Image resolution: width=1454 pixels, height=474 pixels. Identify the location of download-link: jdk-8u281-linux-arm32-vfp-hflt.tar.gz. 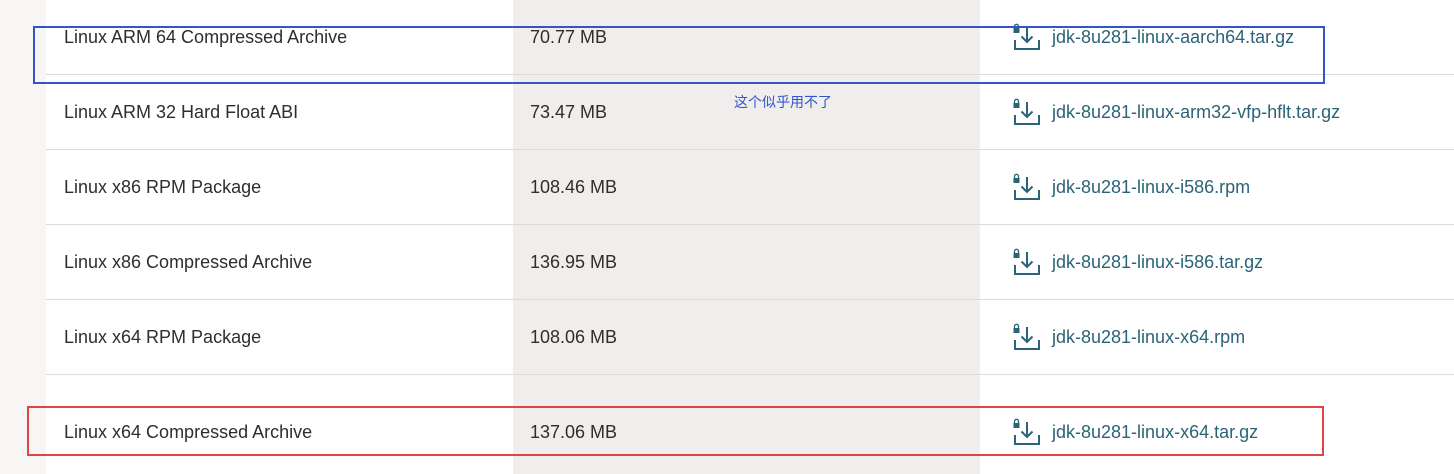
(1176, 113).